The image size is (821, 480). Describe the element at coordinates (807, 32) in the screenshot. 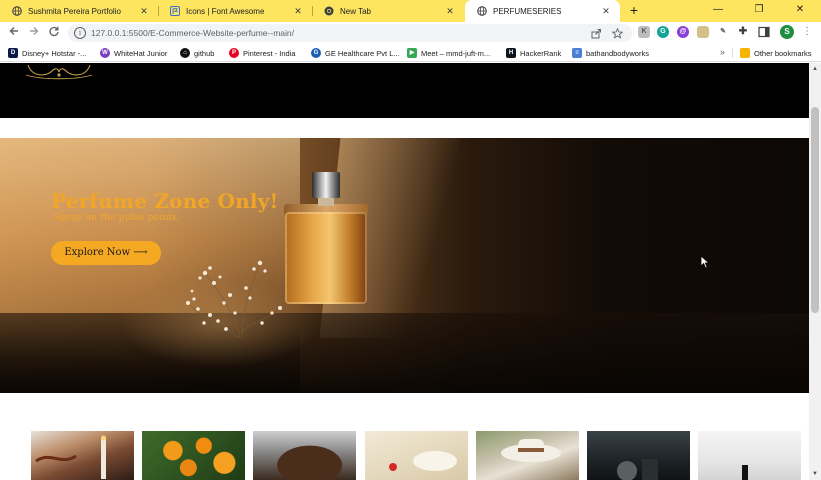

I see `menu-kebab-icon: ⋮` at that location.